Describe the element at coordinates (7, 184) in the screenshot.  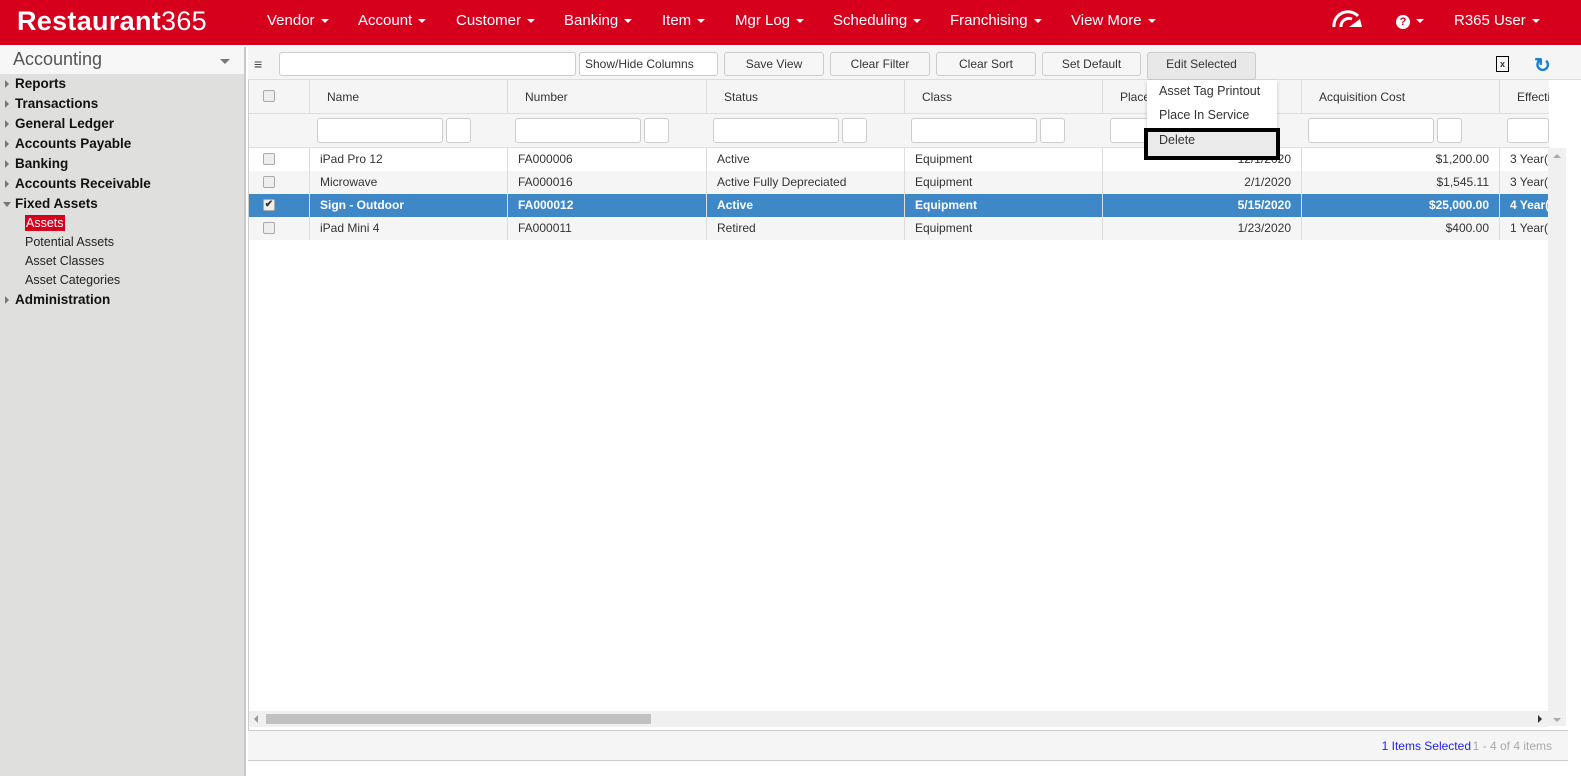
I see `expand-icon` at that location.